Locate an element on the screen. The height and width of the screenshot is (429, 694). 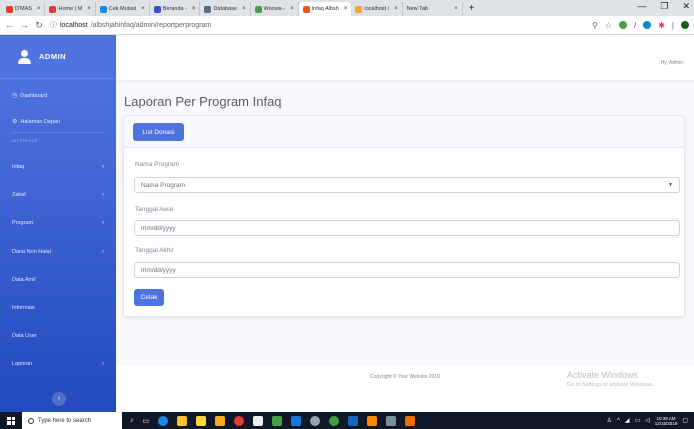
cetak-button: Cetak is located at coordinates (149, 297).